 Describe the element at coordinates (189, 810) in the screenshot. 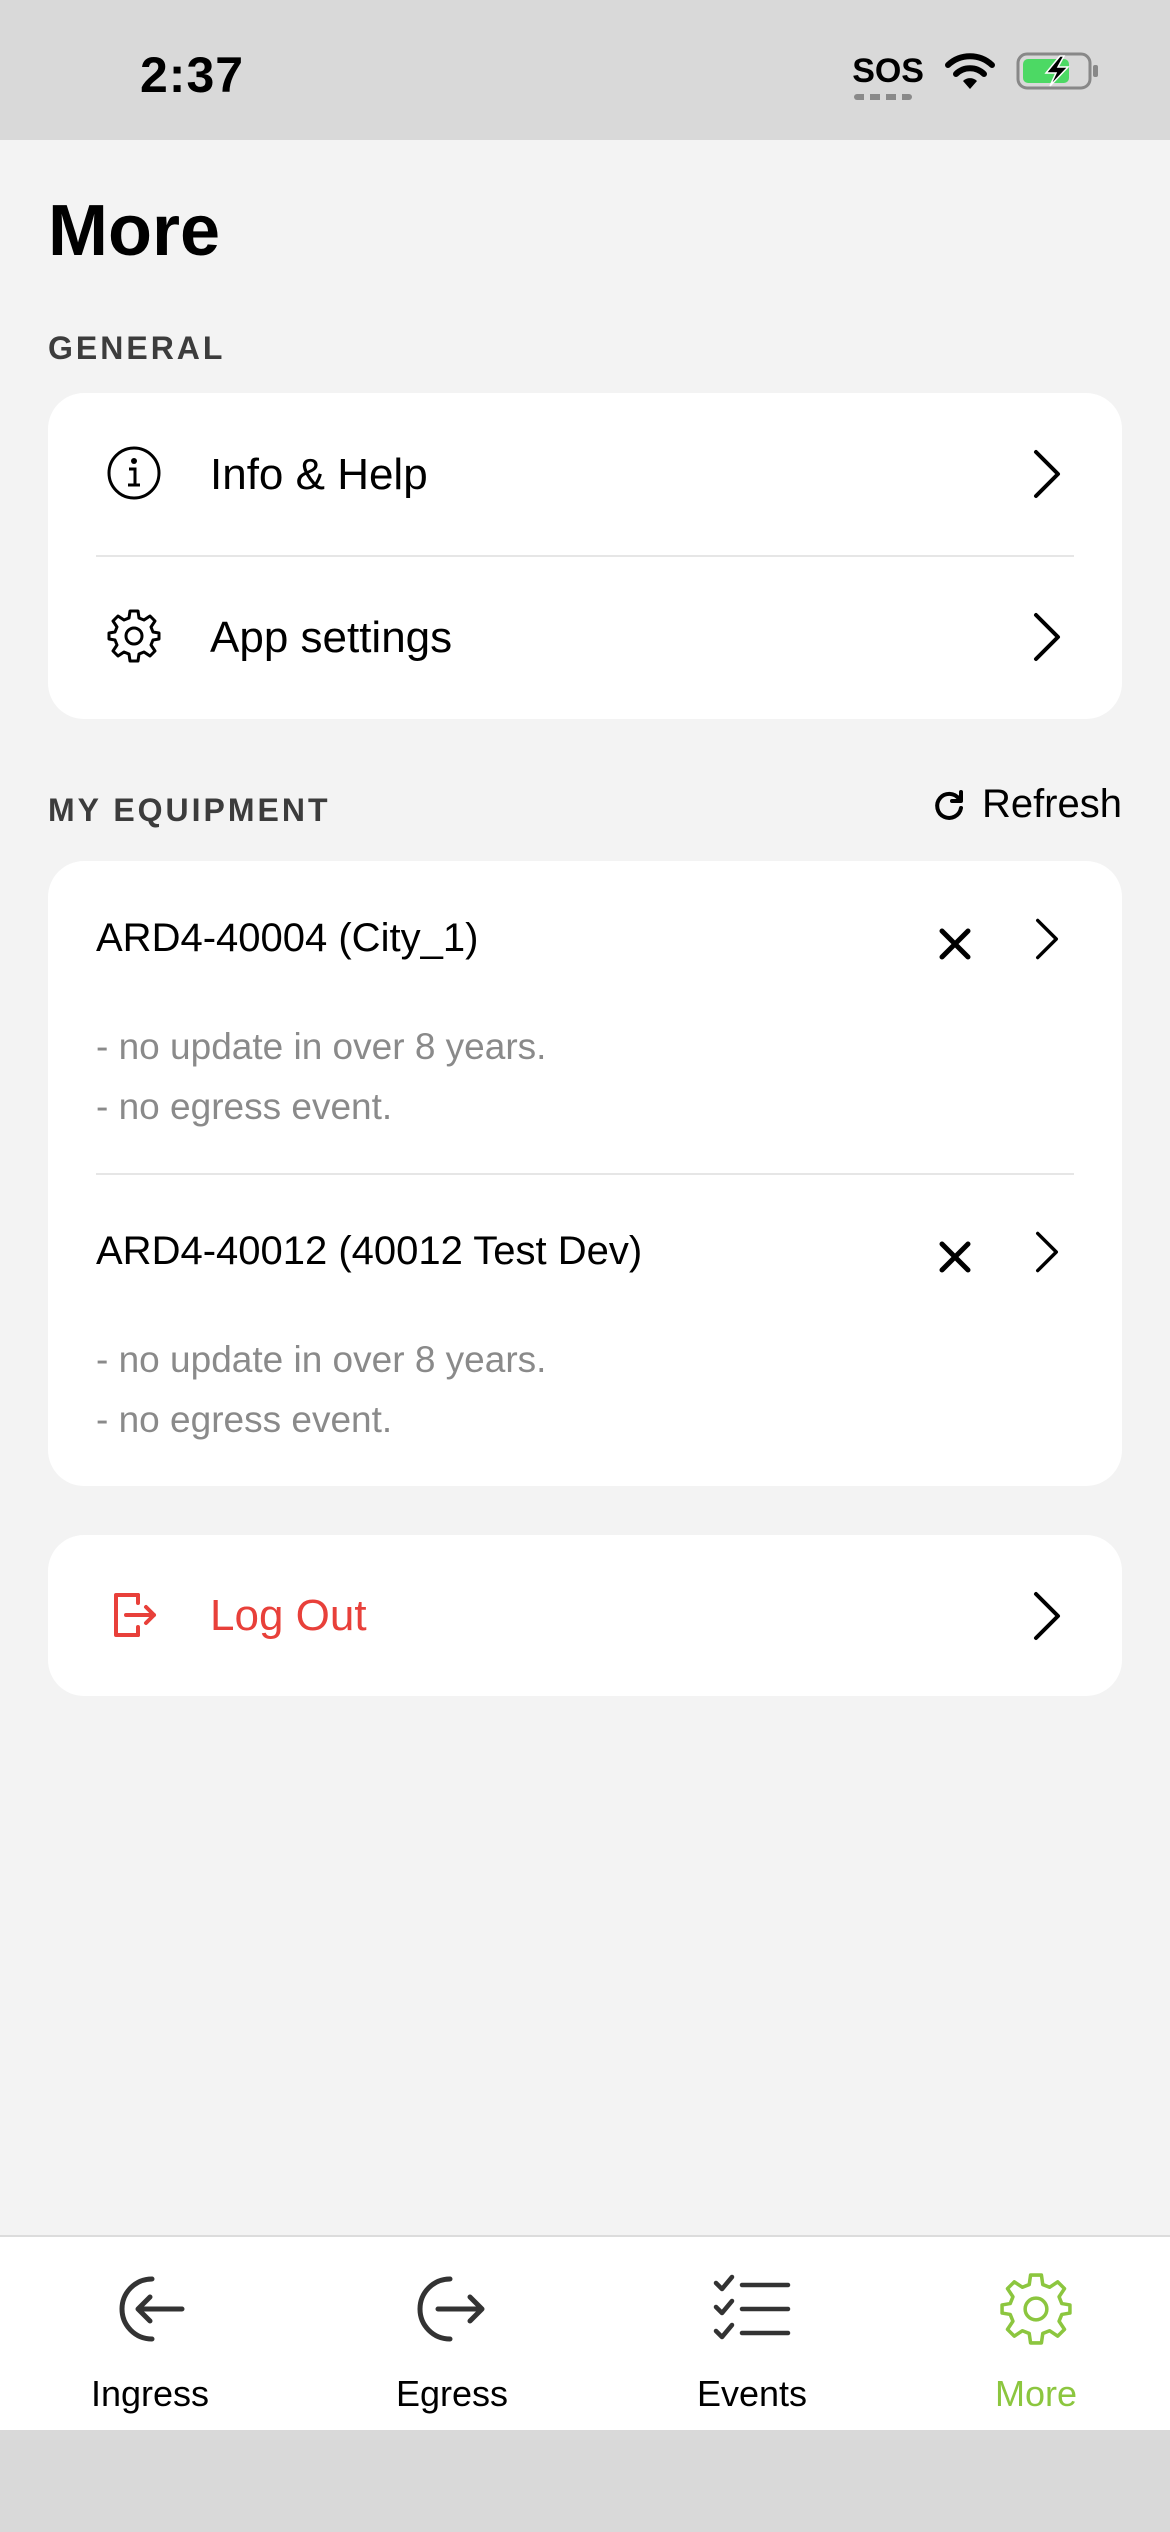

I see `equipment-section-label: MY EQUIPMENT` at that location.